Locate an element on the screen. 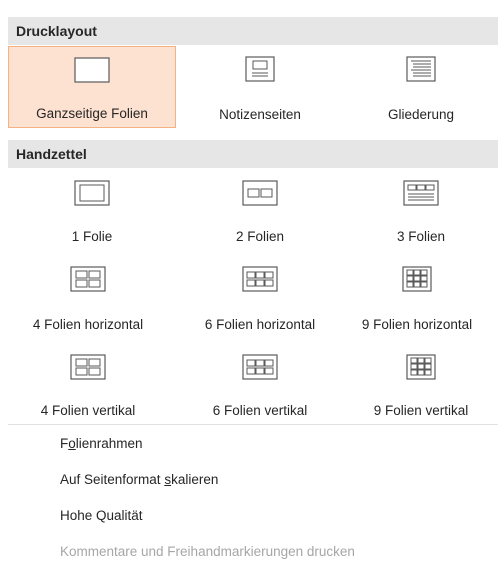 This screenshot has width=498, height=570. handout-6-horizontal-label: 6 Folien horizontal is located at coordinates (260, 324).